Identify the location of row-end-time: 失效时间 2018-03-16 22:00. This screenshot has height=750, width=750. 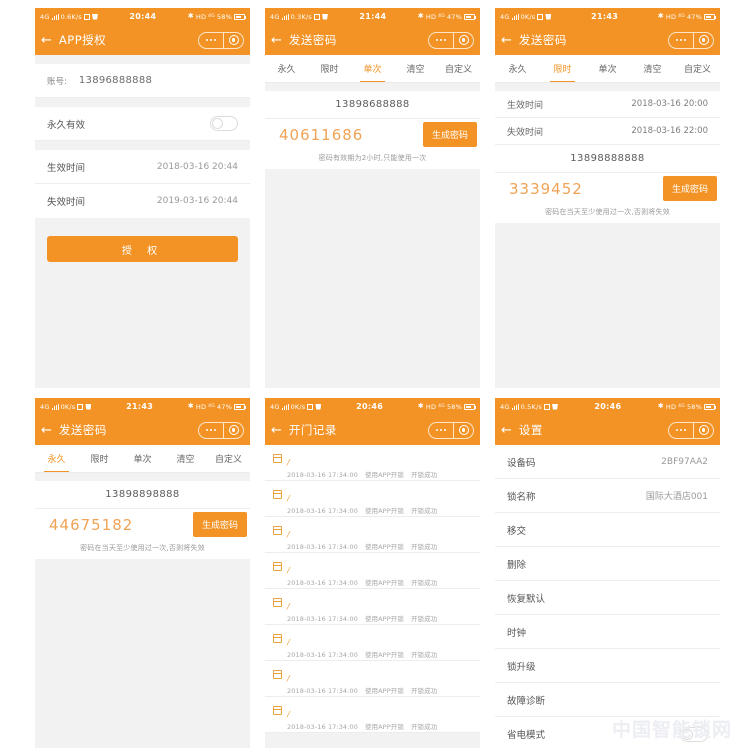
(607, 131).